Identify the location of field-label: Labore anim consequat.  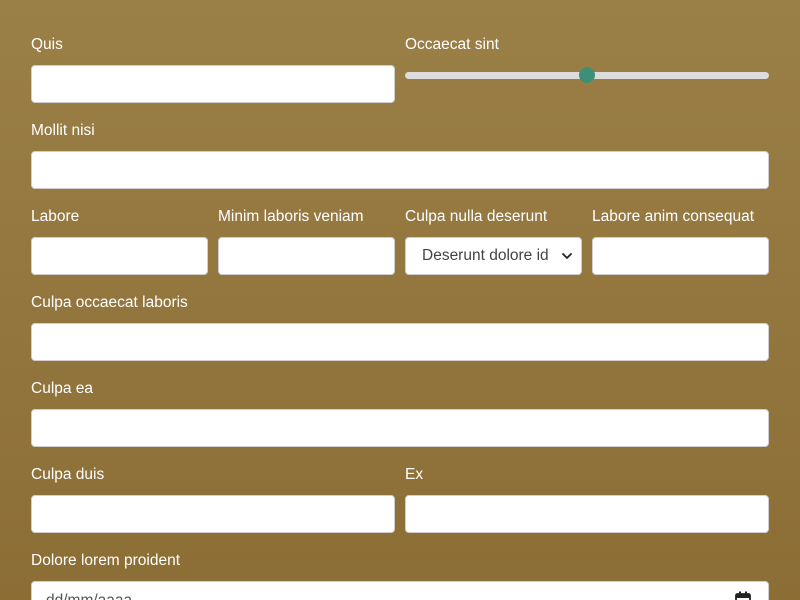
(673, 216).